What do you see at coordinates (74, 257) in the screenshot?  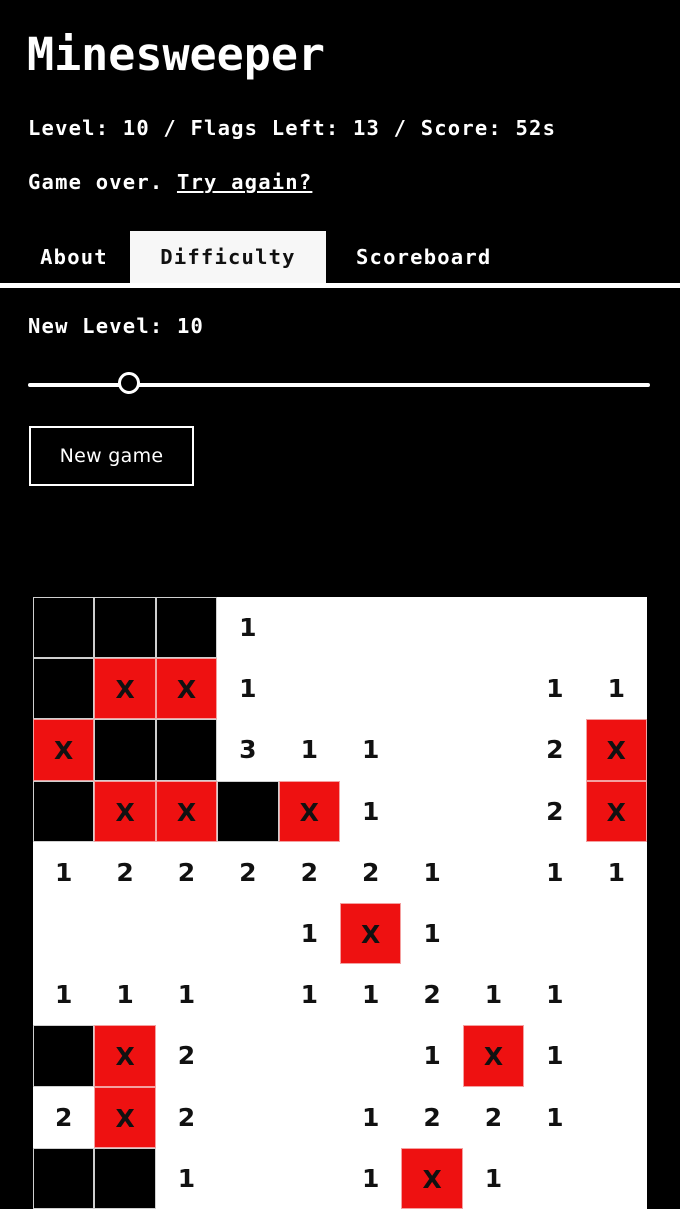 I see `tab-about: About` at bounding box center [74, 257].